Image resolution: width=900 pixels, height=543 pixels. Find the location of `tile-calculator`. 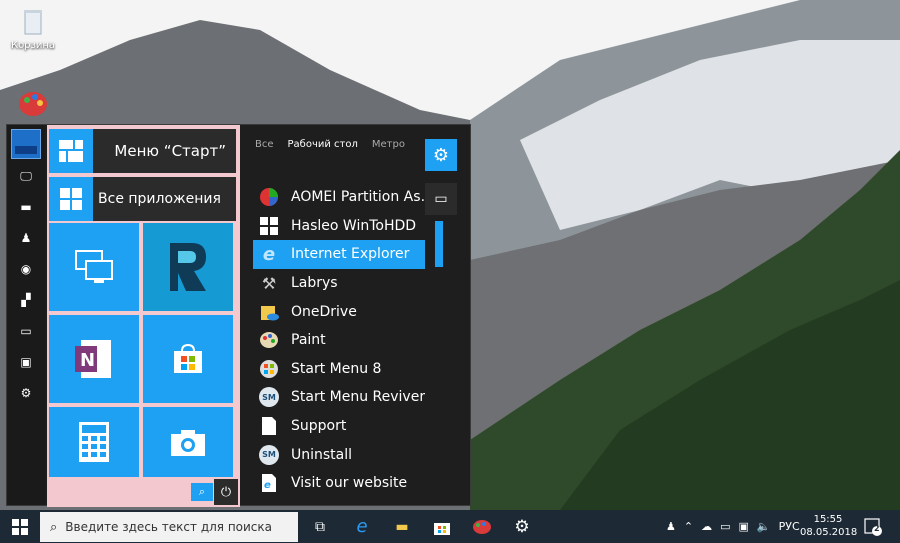

tile-calculator is located at coordinates (94, 442).